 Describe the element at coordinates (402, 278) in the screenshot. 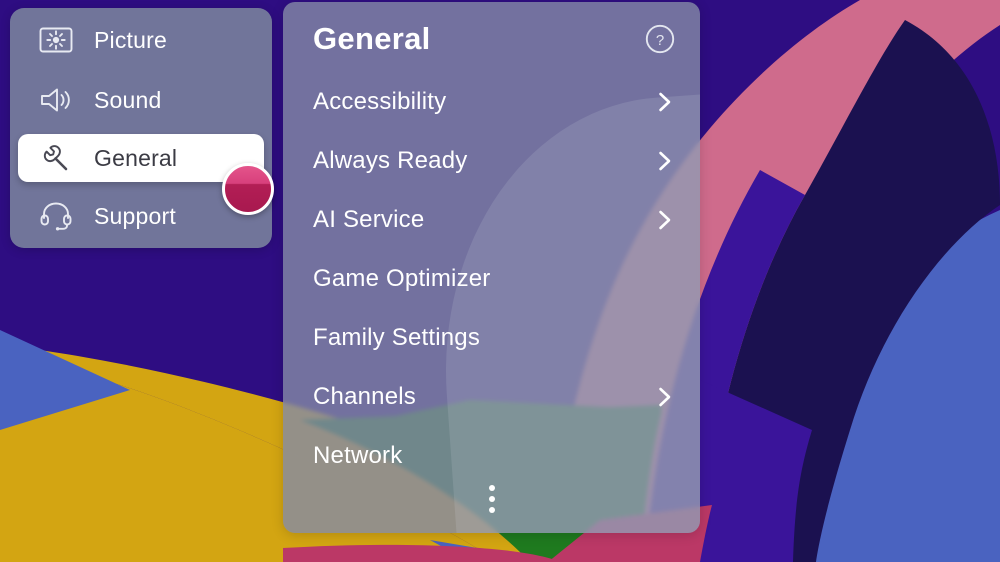

I see `menu-item-label: Game Optimizer` at that location.